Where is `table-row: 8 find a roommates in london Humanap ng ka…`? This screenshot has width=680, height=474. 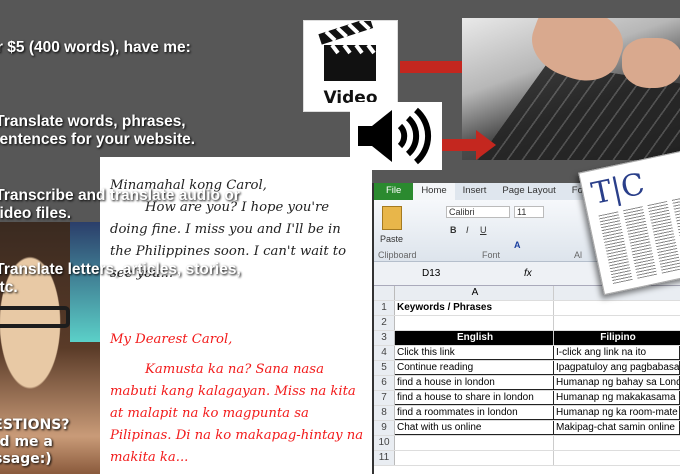 table-row: 8 find a roommates in london Humanap ng ka… is located at coordinates (527, 413).